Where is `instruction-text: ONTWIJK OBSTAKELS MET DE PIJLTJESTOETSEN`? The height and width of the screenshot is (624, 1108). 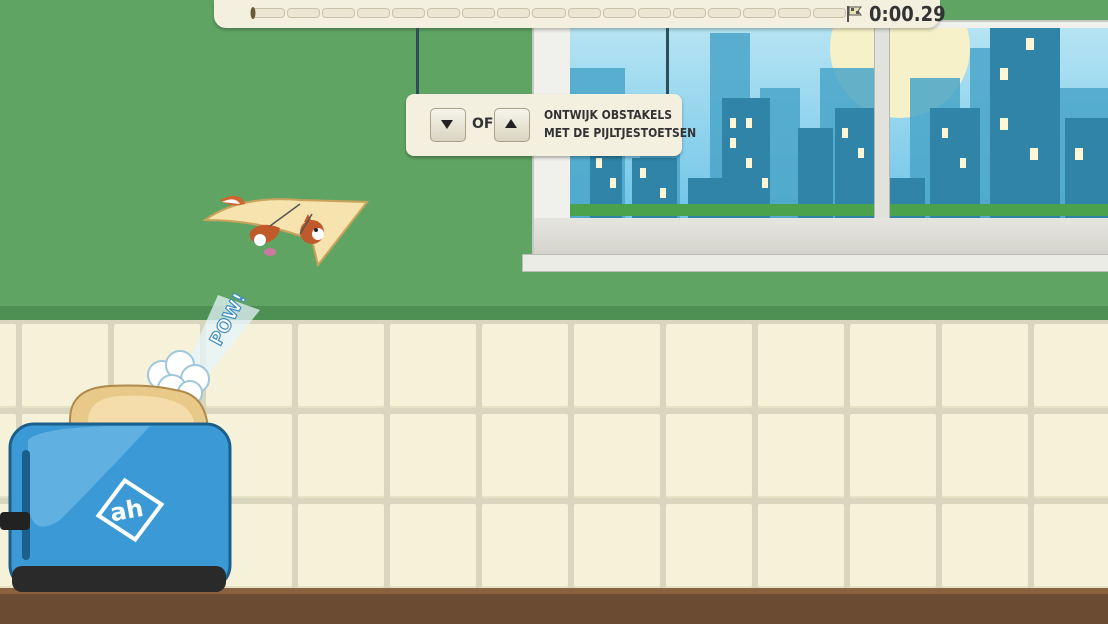
instruction-text: ONTWIJK OBSTAKELS MET DE PIJLTJESTOETSEN is located at coordinates (620, 124).